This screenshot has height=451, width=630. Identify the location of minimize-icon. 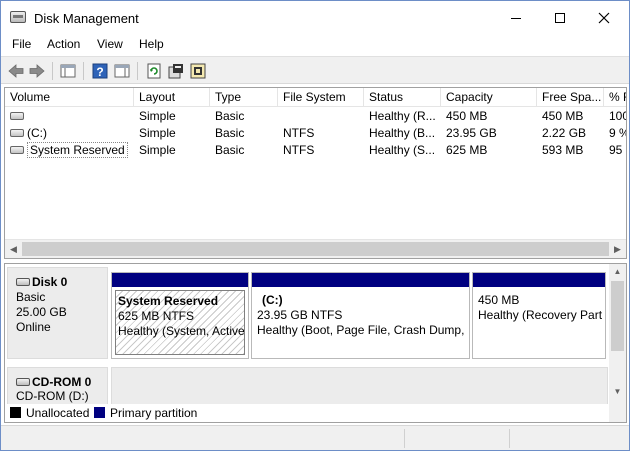
(516, 18).